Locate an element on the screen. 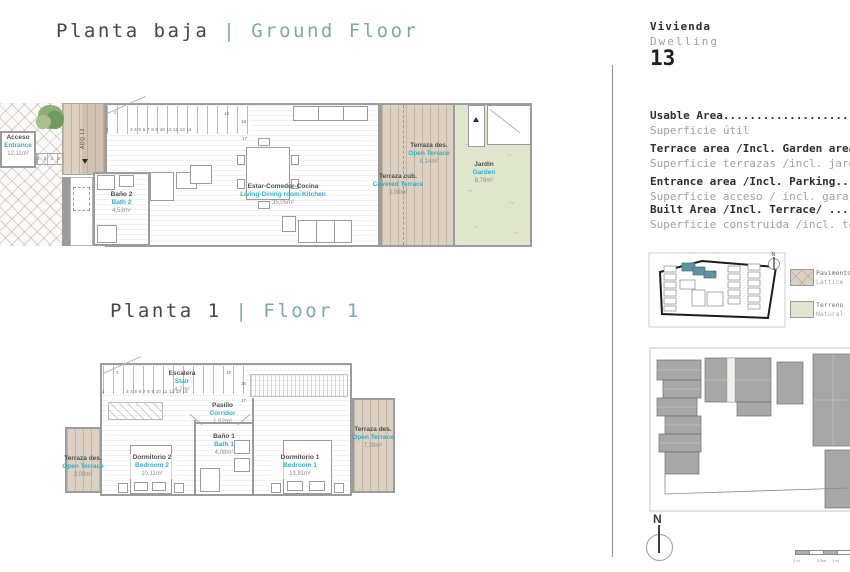 The height and width of the screenshot is (572, 850). north-label: N is located at coordinates (774, 255).